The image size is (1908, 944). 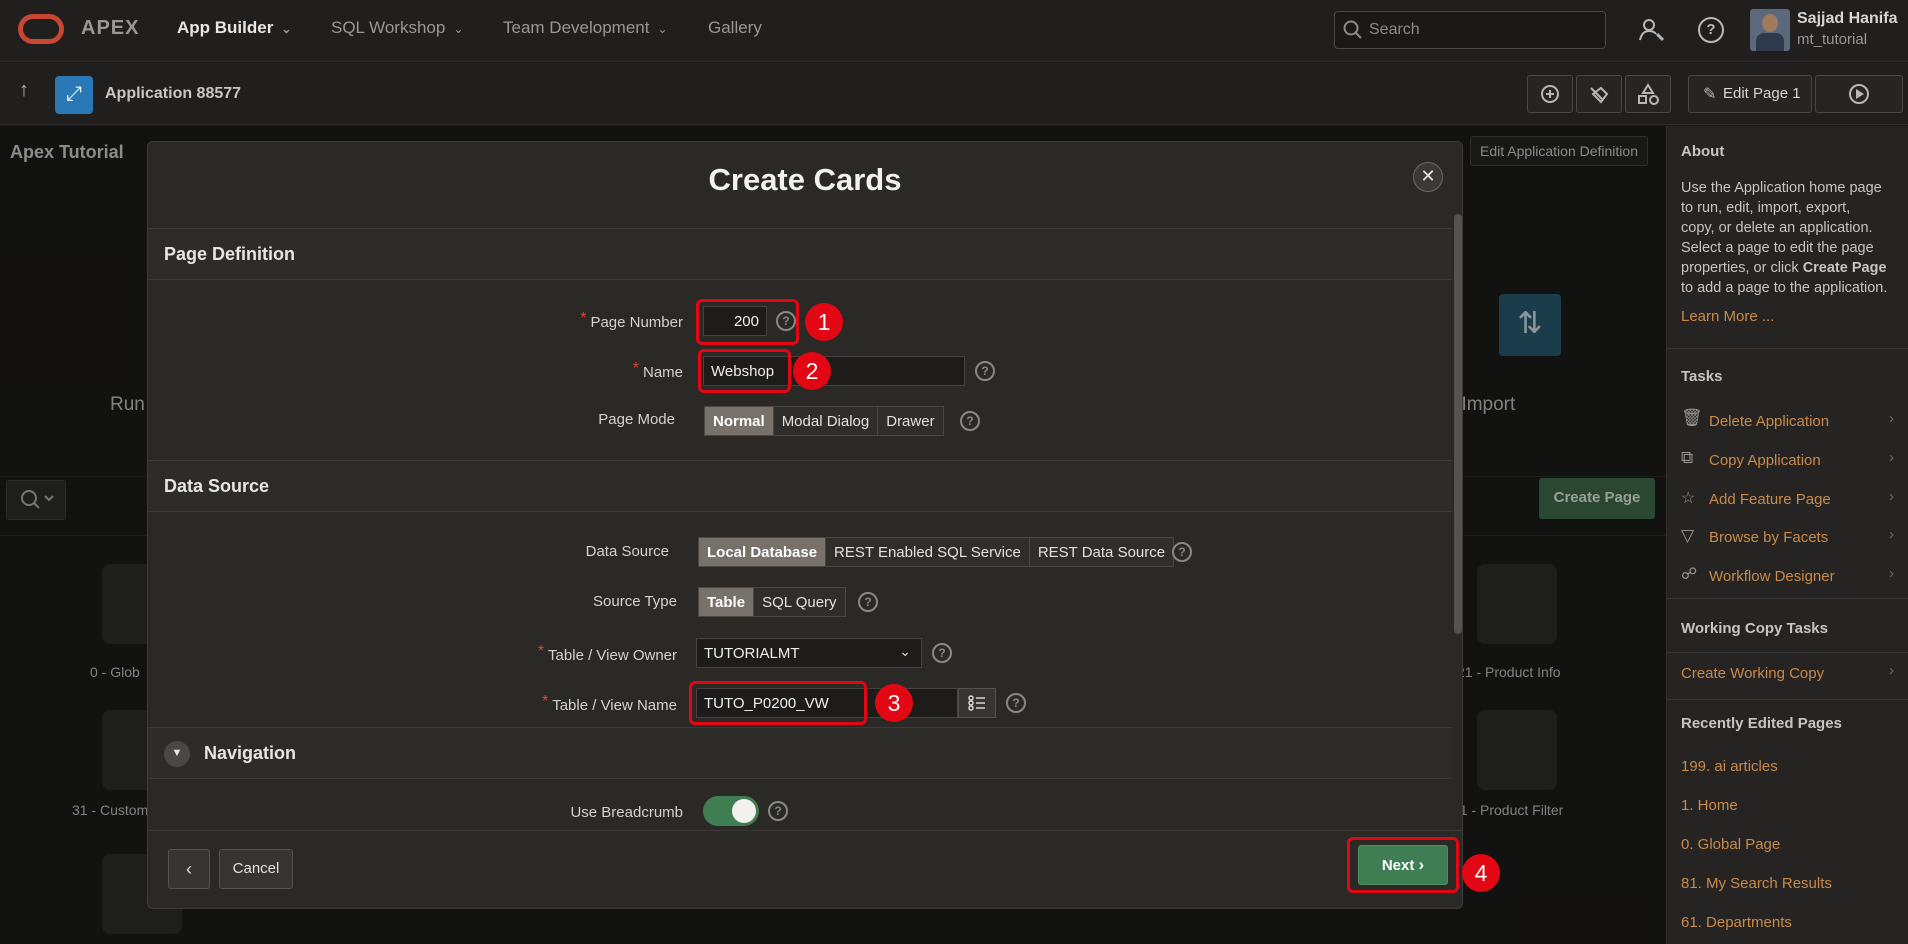 What do you see at coordinates (1750, 94) in the screenshot?
I see `edit-page-button: ✎ Edit Page 1` at bounding box center [1750, 94].